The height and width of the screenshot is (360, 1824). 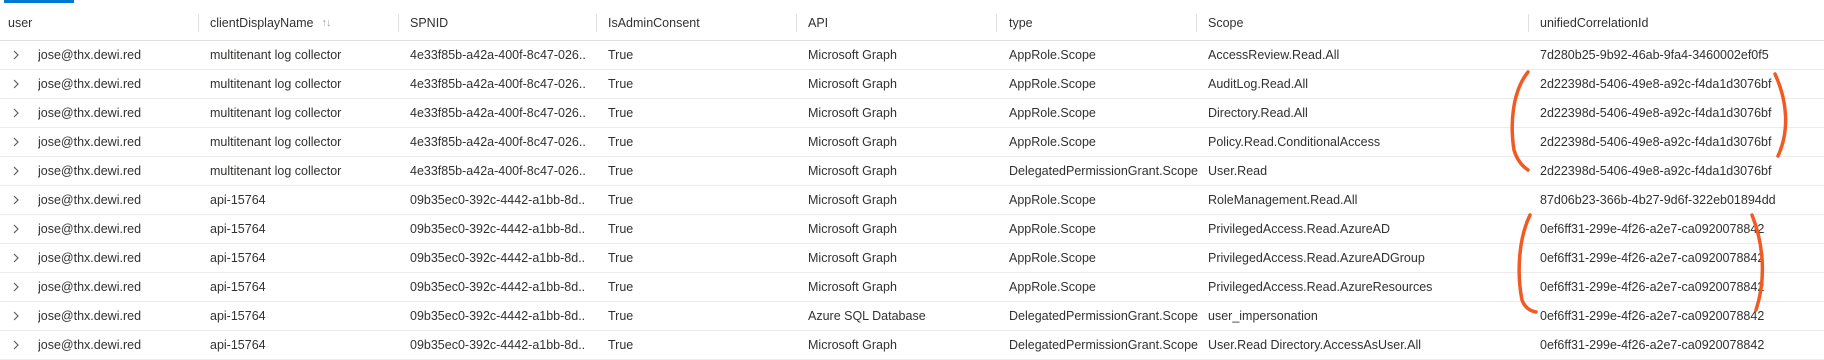 What do you see at coordinates (1658, 200) in the screenshot?
I see `cell-unifiedcorrelationid: 87d06b23-366b-4b27-9d6f-322eb01894dd` at bounding box center [1658, 200].